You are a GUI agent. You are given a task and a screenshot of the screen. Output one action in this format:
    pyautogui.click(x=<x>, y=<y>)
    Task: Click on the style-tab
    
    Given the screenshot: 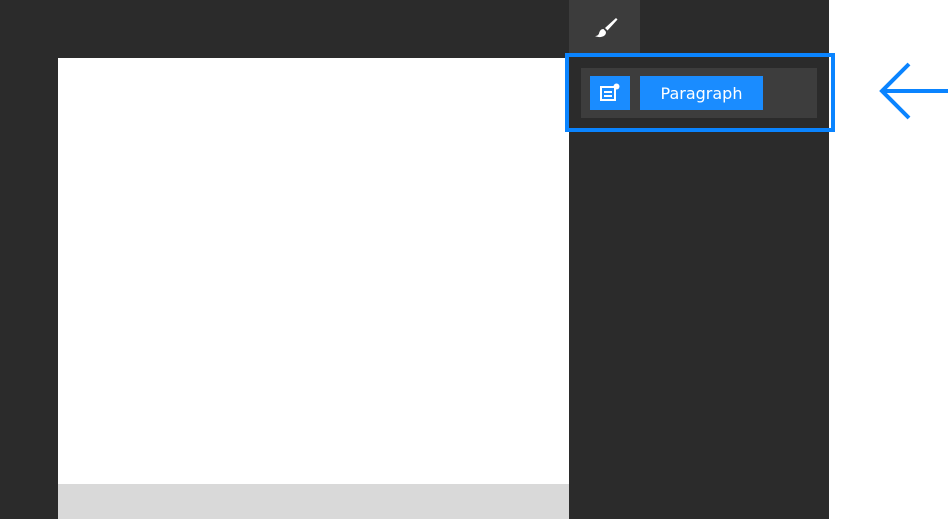 What is the action you would take?
    pyautogui.click(x=604, y=27)
    